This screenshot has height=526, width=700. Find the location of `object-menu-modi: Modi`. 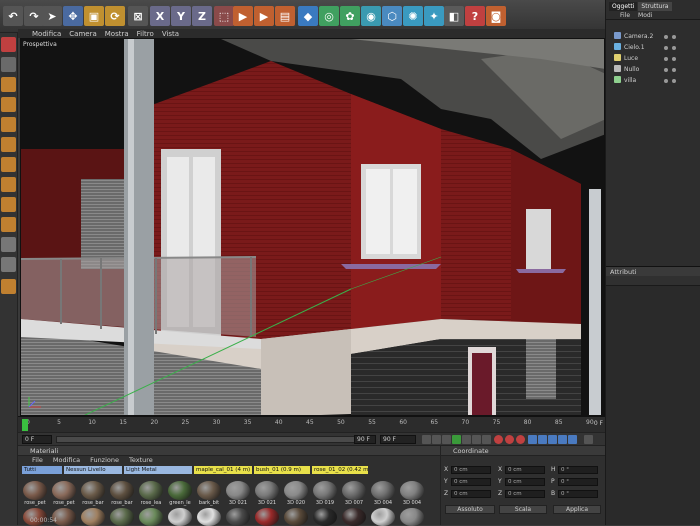

object-menu-modi: Modi is located at coordinates (645, 15).